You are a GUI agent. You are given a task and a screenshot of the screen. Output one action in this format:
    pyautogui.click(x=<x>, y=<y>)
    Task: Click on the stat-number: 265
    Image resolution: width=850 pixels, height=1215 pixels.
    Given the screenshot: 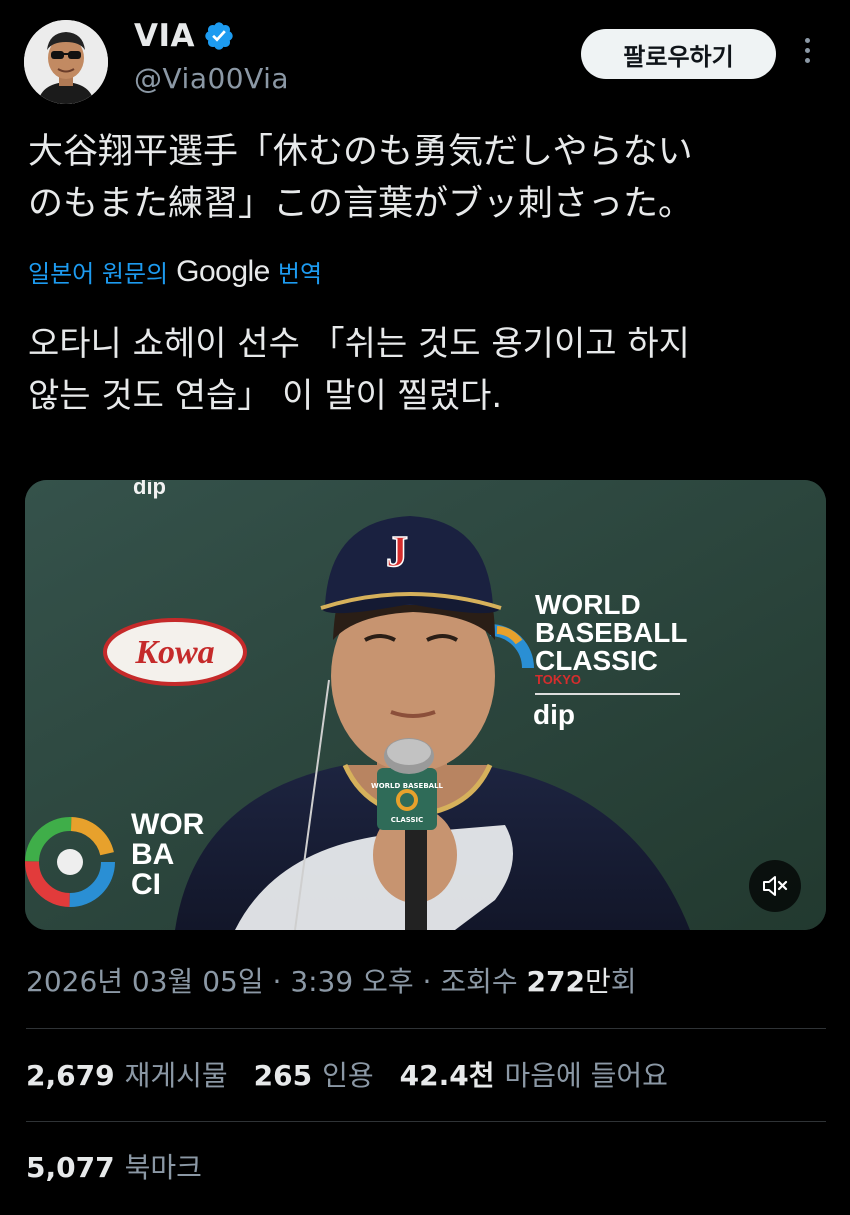 What is the action you would take?
    pyautogui.click(x=283, y=1075)
    